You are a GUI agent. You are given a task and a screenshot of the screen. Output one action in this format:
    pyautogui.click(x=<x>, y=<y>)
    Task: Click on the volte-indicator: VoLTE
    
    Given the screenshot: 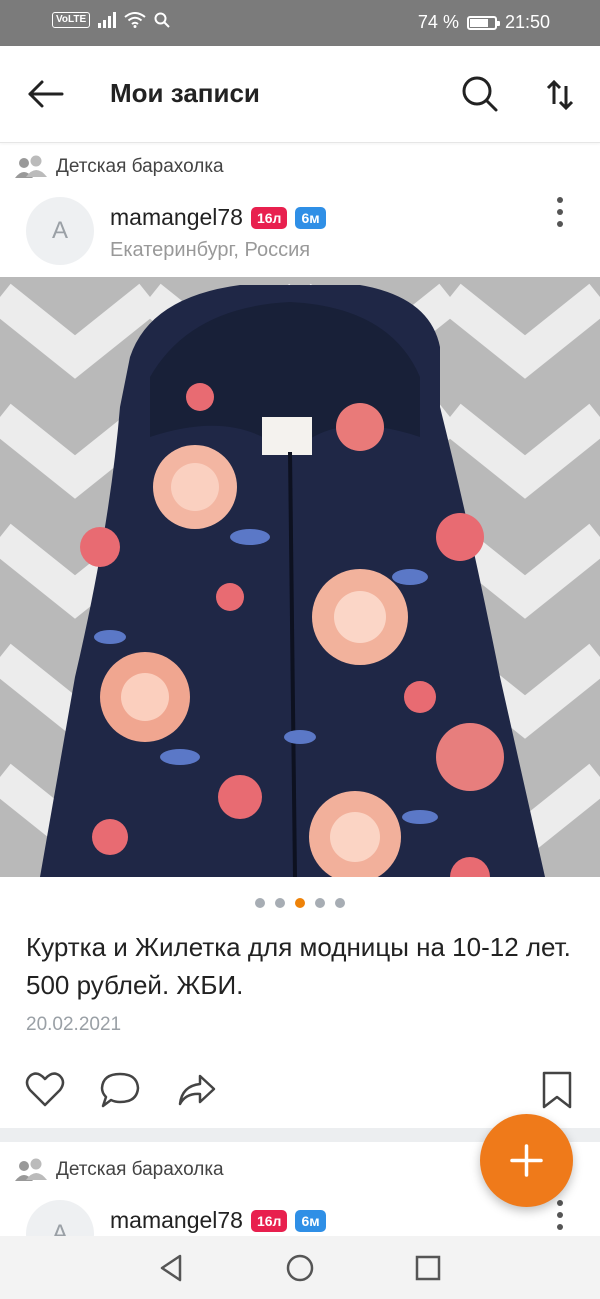 What is the action you would take?
    pyautogui.click(x=71, y=20)
    